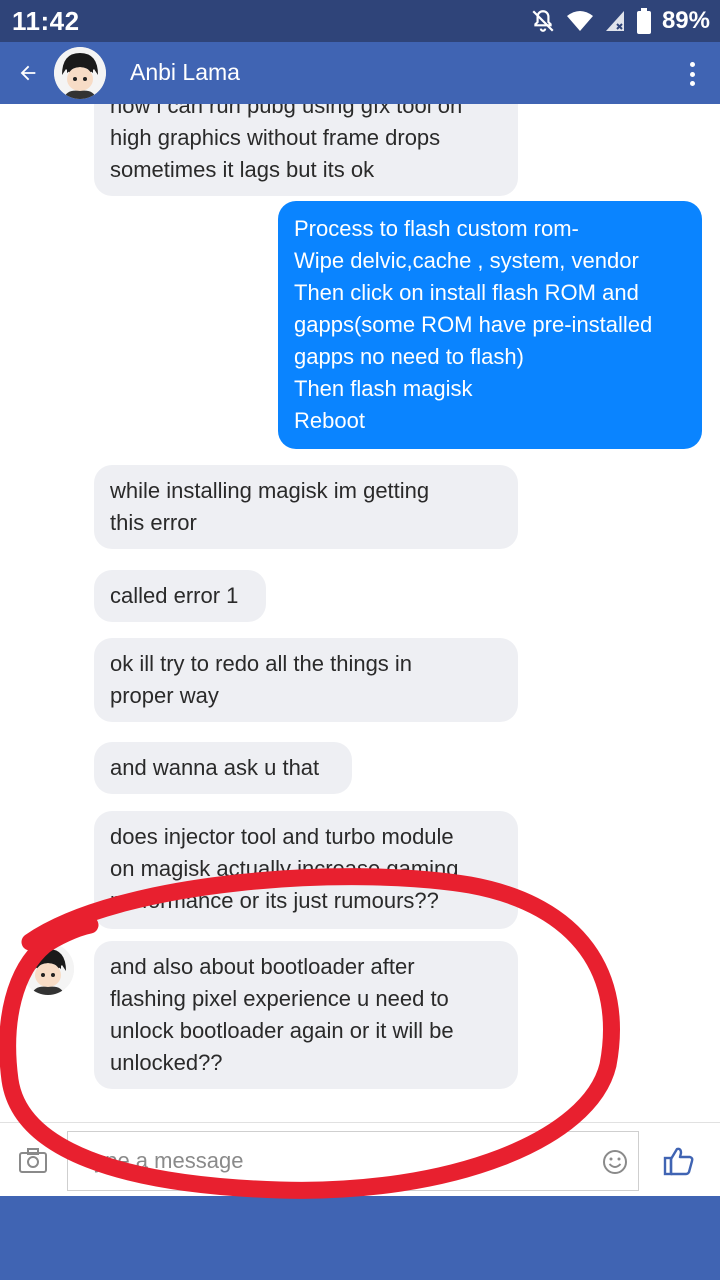 Image resolution: width=720 pixels, height=1280 pixels. I want to click on camera-button, so click(34, 1161).